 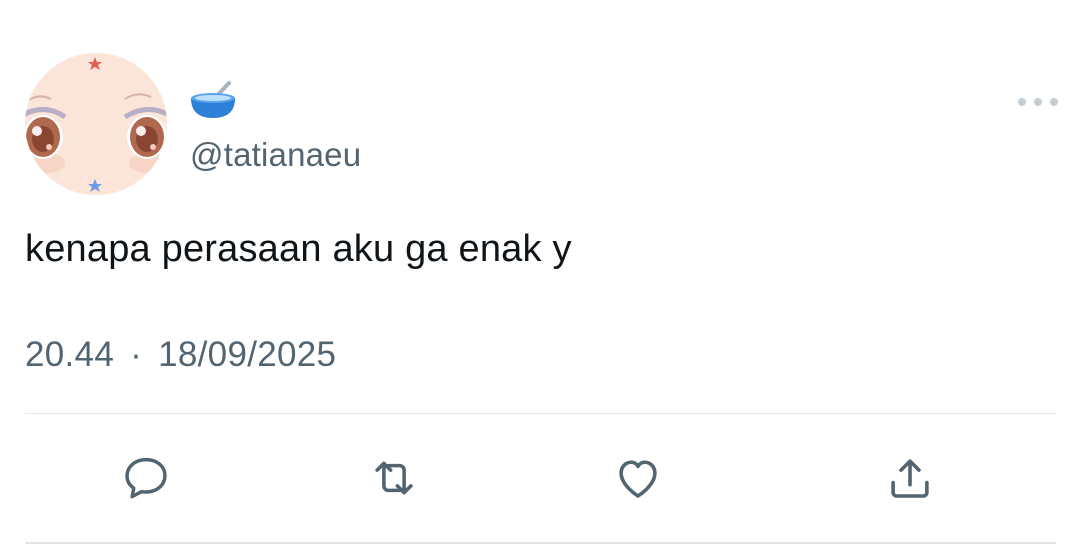 I want to click on bowl-with-spoon-icon, so click(x=213, y=100).